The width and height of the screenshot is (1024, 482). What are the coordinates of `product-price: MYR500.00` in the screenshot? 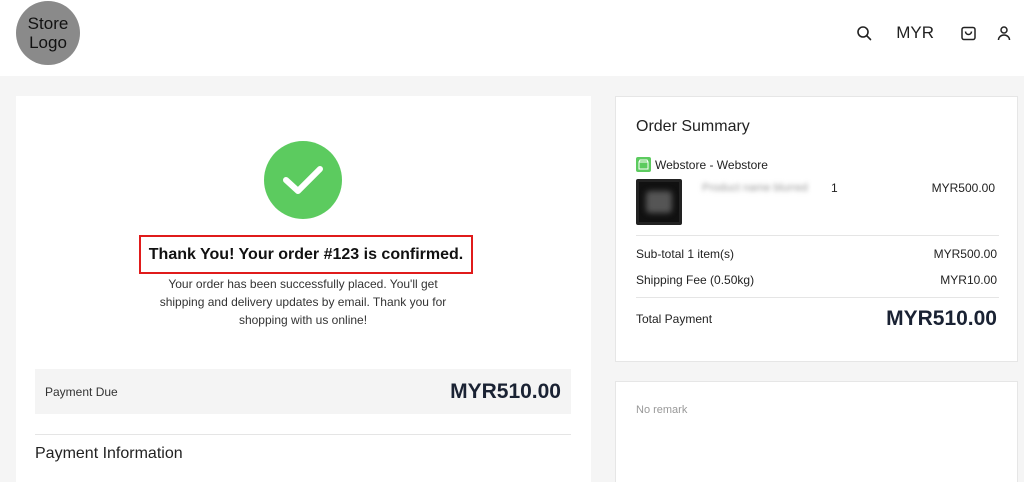 It's located at (963, 188).